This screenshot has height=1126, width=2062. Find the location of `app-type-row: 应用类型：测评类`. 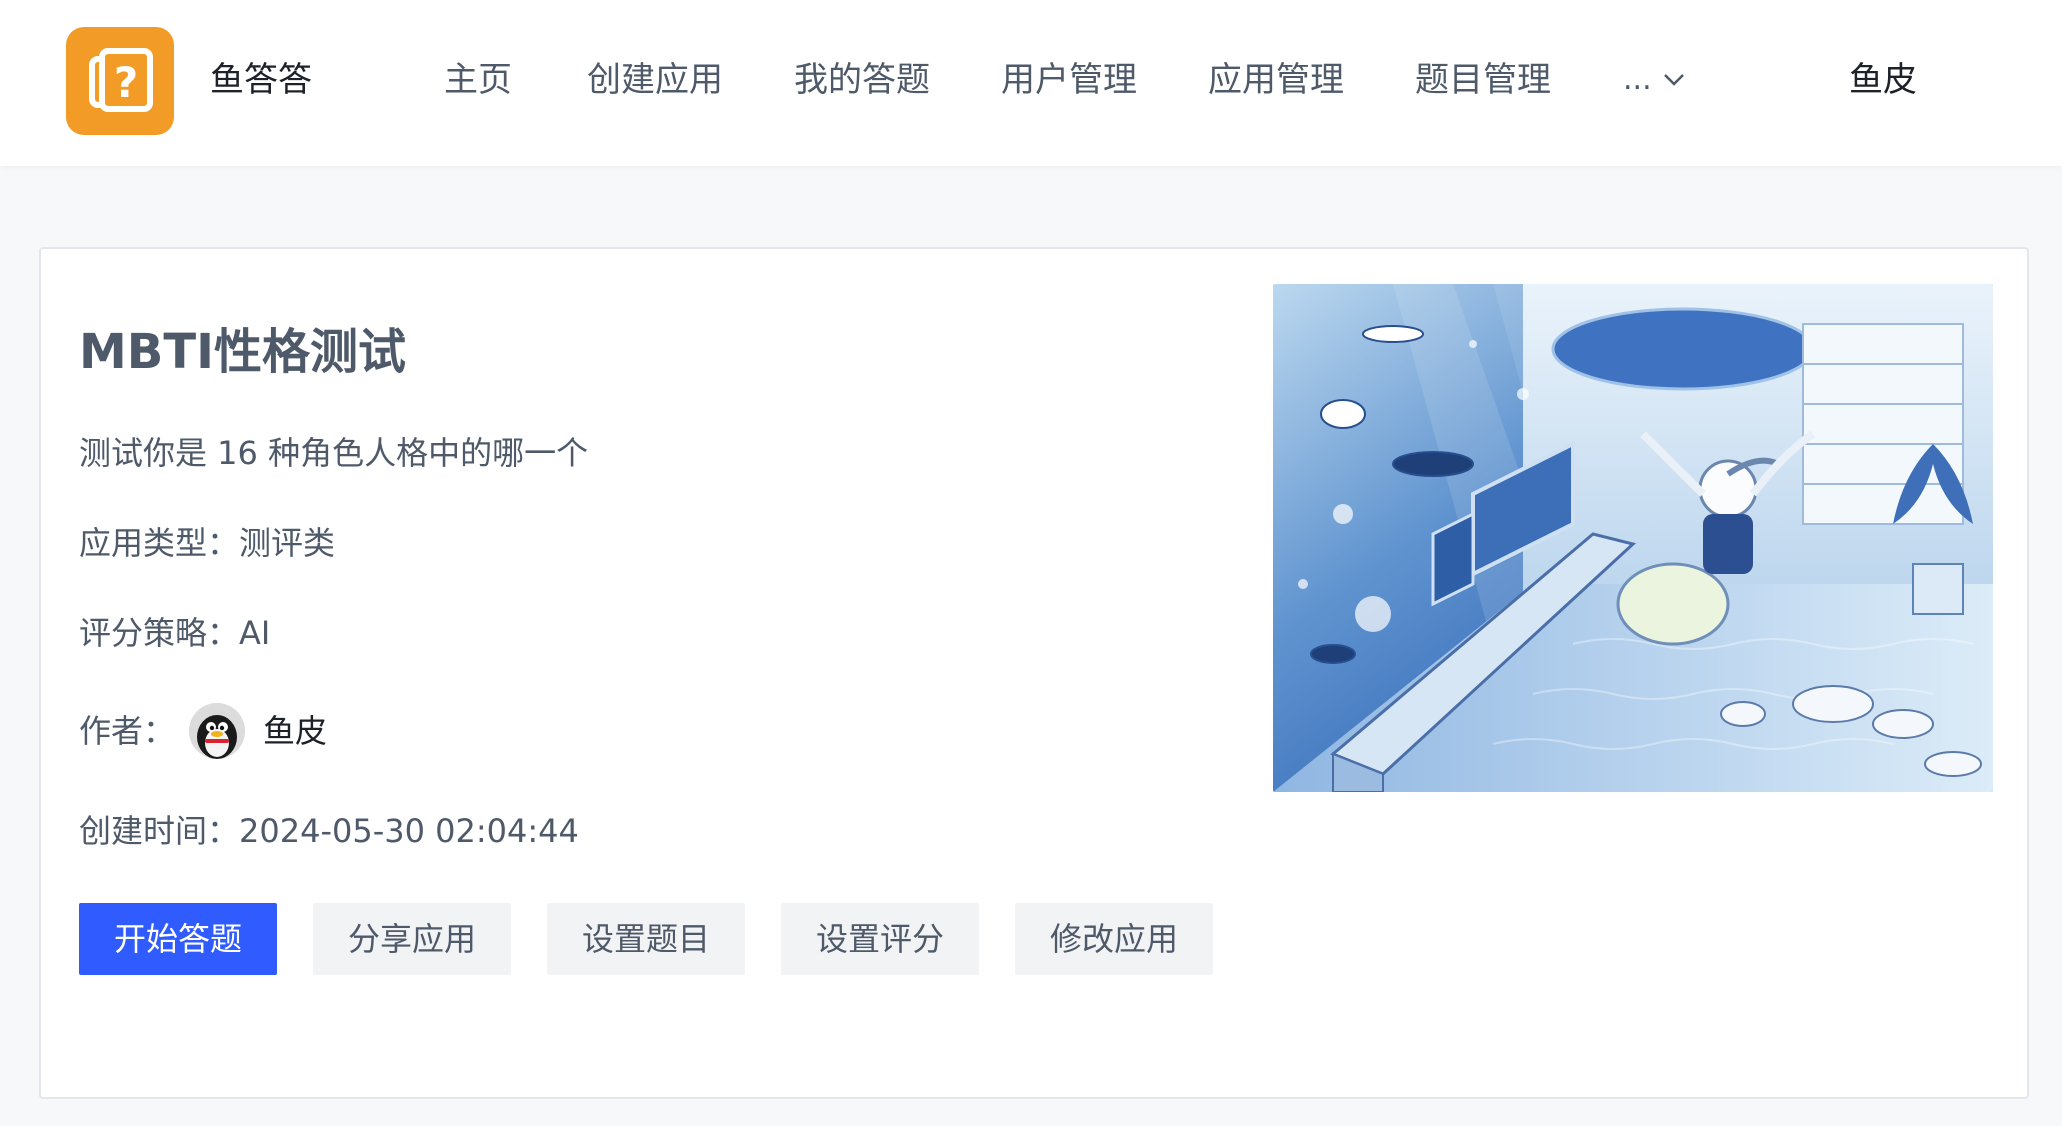

app-type-row: 应用类型：测评类 is located at coordinates (207, 543).